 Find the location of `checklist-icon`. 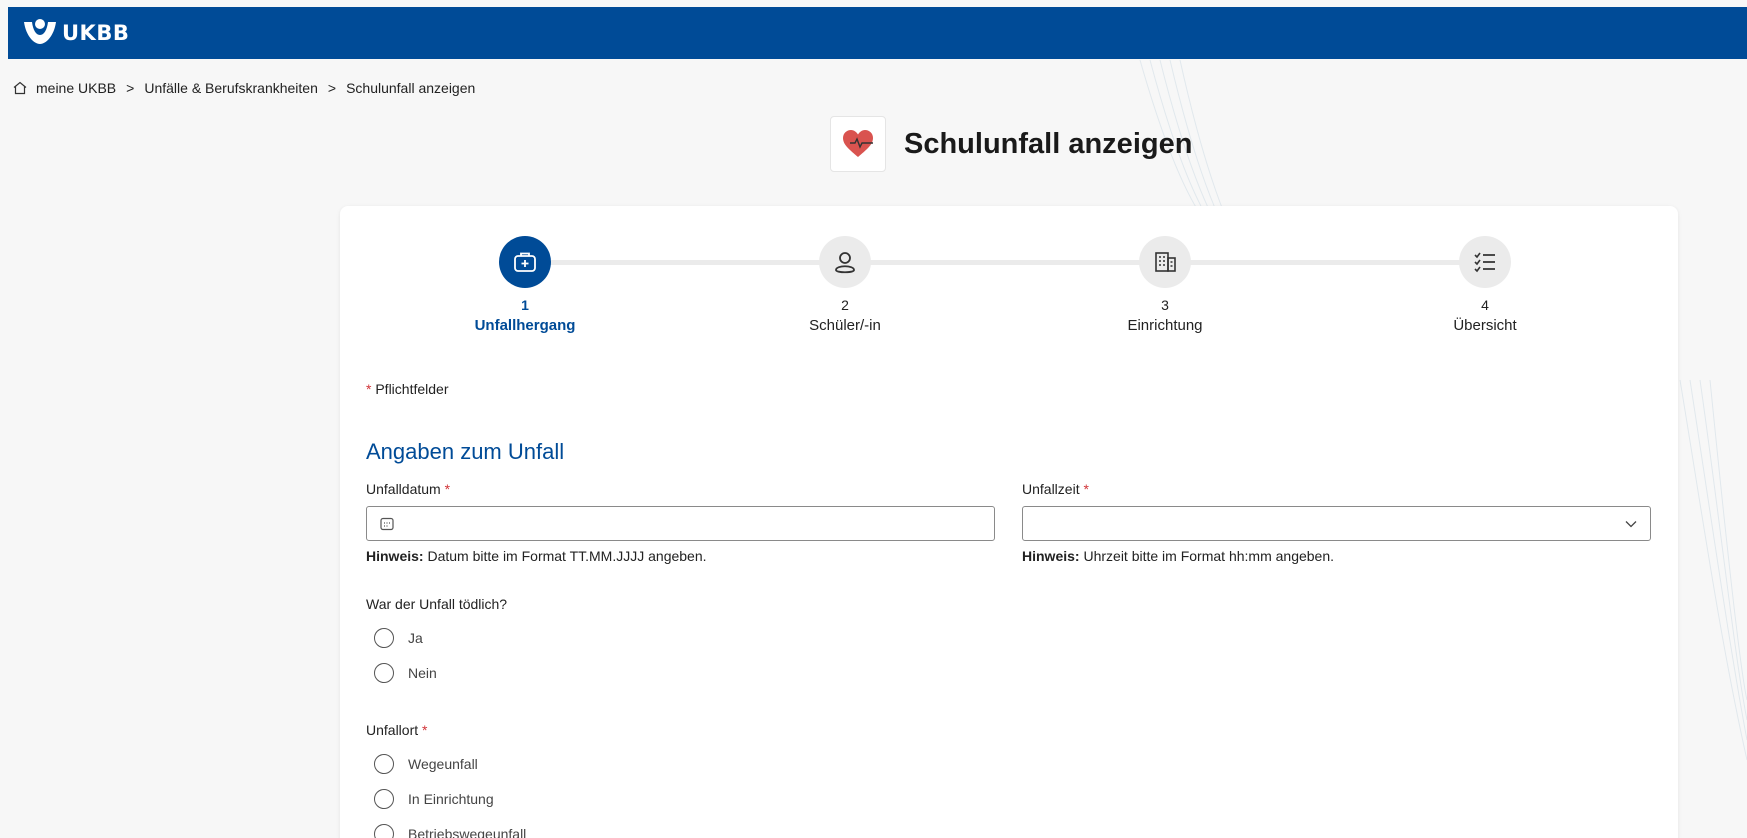

checklist-icon is located at coordinates (1485, 262).